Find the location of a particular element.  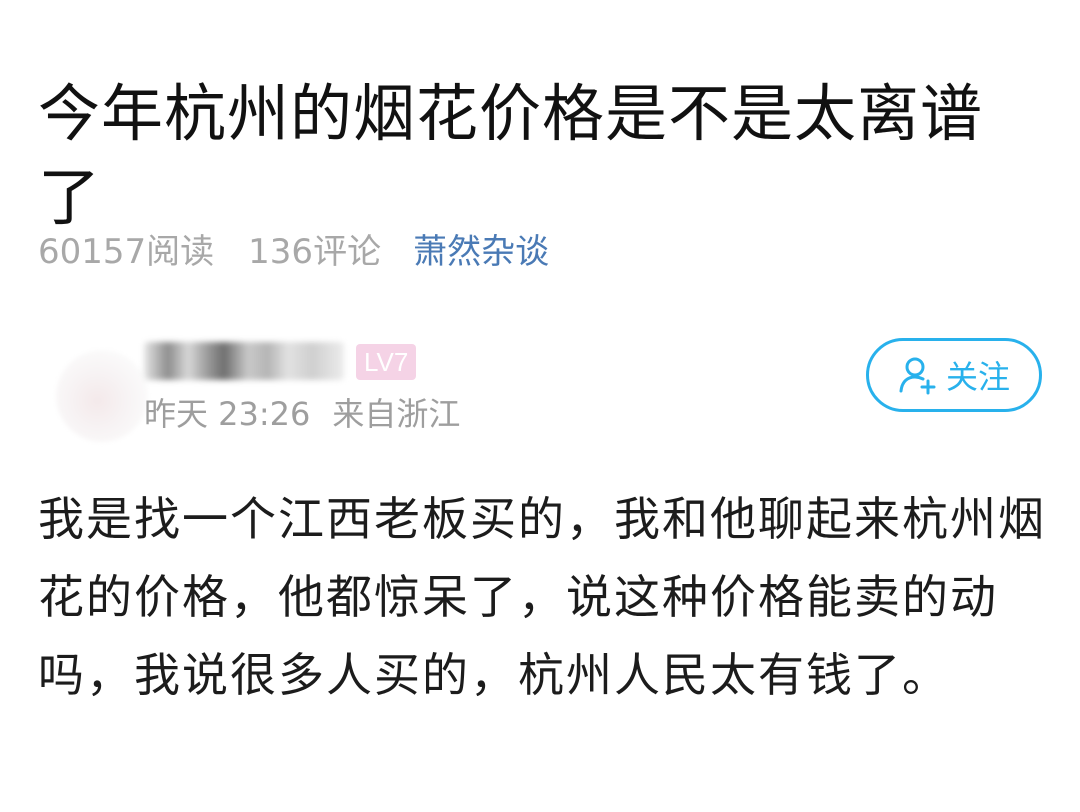

avatar is located at coordinates (102, 396).